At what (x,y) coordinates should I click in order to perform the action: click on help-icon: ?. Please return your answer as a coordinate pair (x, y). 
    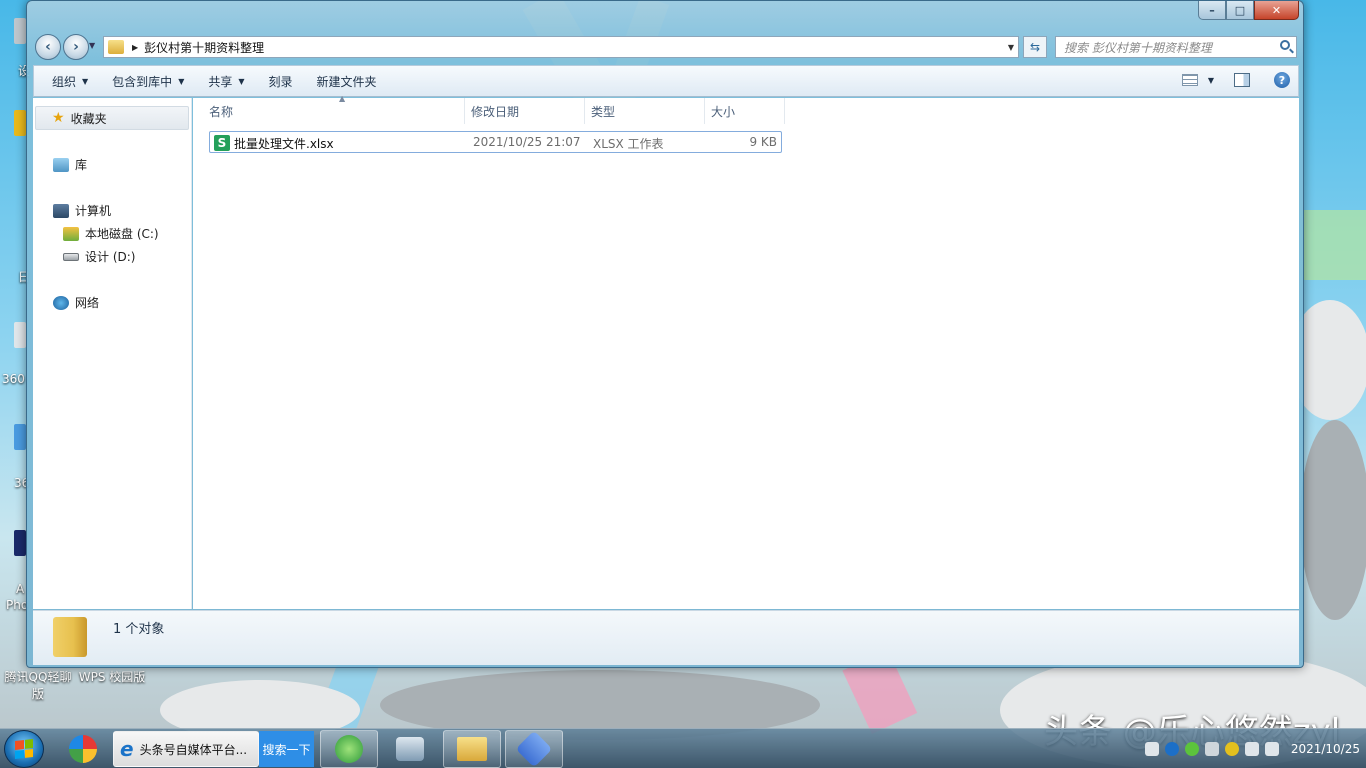
    Looking at the image, I should click on (1282, 80).